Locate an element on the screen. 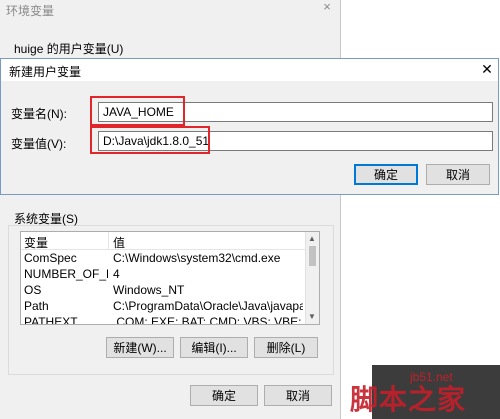 The image size is (500, 419). env-dialog-title: 环境变量 is located at coordinates (30, 11).